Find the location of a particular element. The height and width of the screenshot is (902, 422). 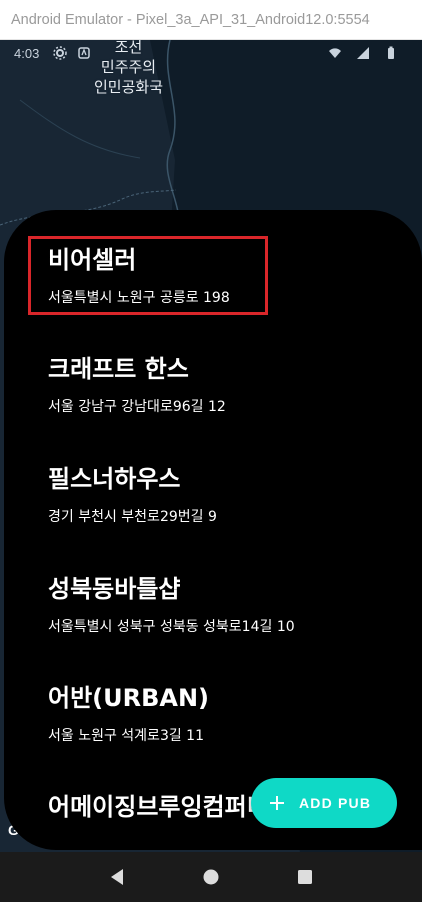

signal-icon is located at coordinates (363, 53).